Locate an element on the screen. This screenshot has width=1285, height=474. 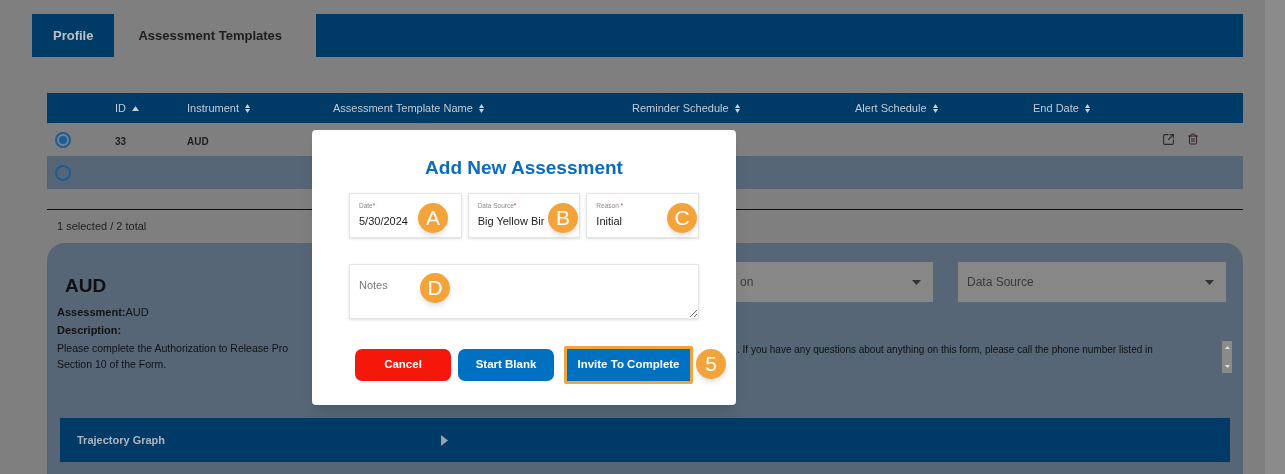
description-text: Please complete the Authorization to Release Pro is located at coordinates (173, 348).